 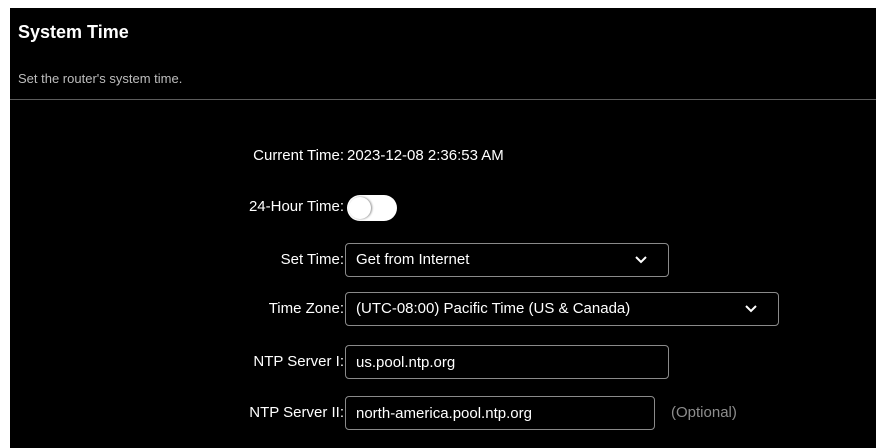 What do you see at coordinates (500, 413) in the screenshot?
I see `ntp-server-2-input` at bounding box center [500, 413].